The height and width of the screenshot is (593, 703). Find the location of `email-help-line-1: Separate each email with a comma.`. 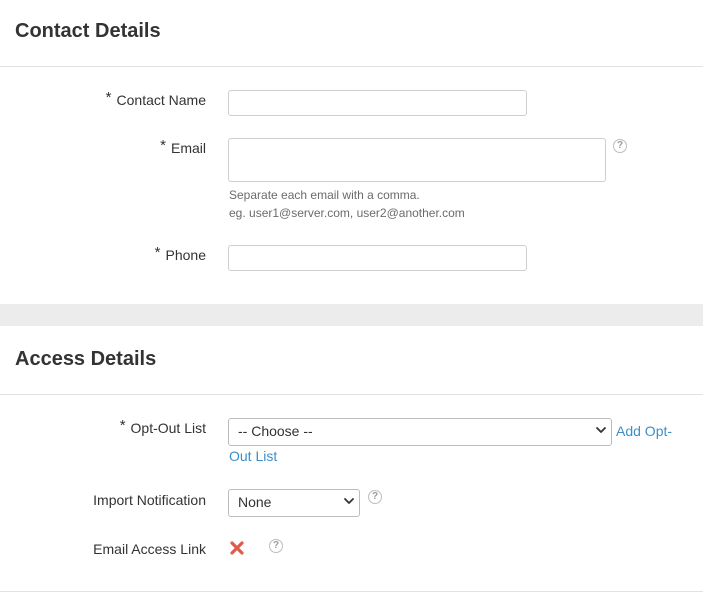

email-help-line-1: Separate each email with a comma. is located at coordinates (324, 195).